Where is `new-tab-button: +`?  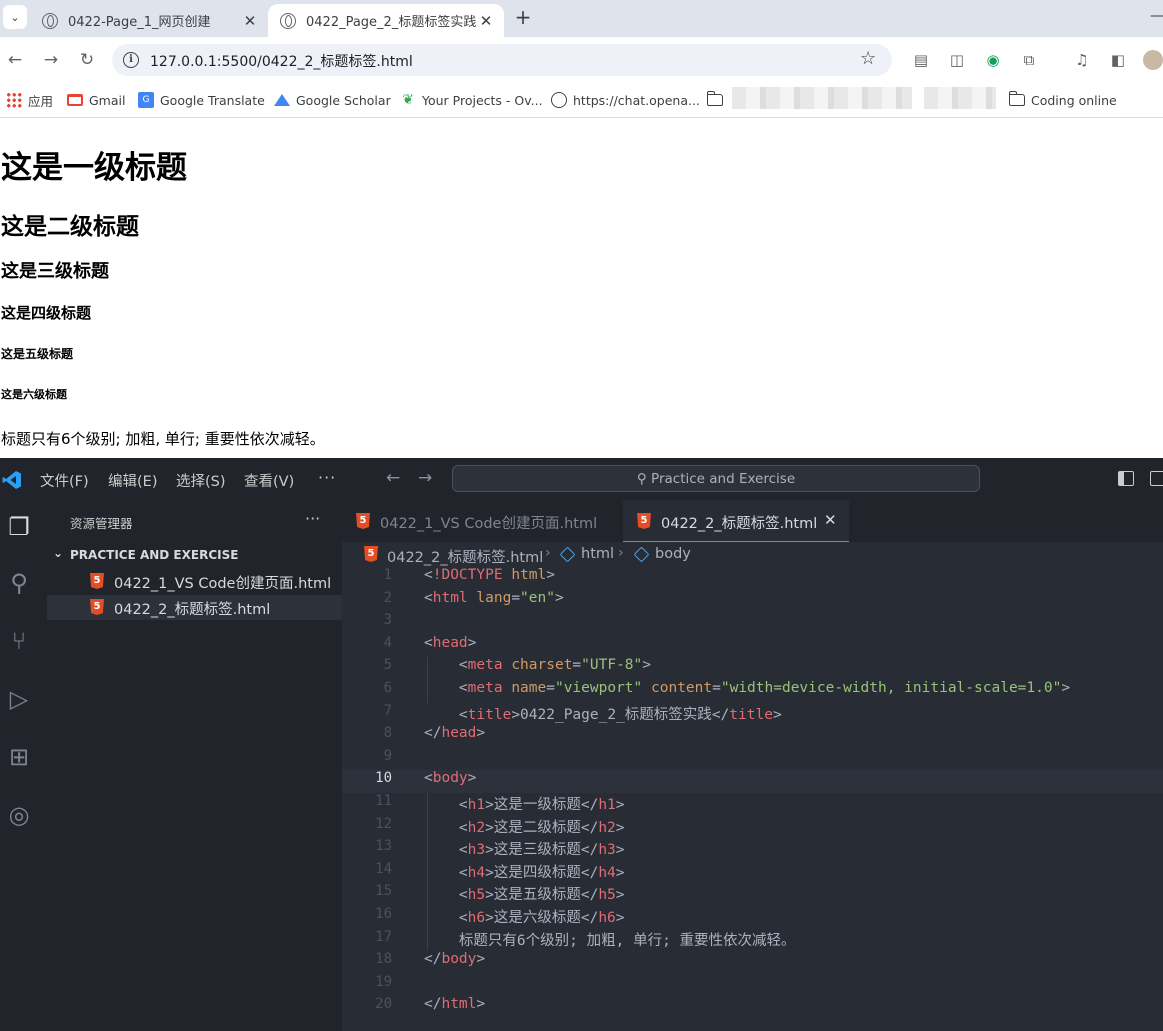
new-tab-button: + is located at coordinates (523, 17).